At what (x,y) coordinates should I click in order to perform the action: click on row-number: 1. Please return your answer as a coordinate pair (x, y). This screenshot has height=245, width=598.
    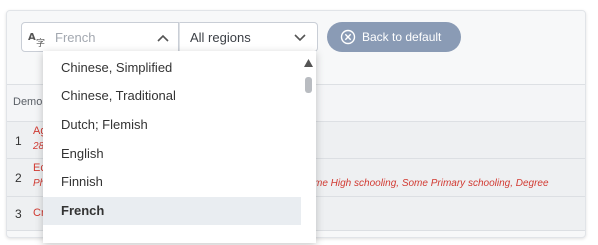
    Looking at the image, I should click on (18, 141).